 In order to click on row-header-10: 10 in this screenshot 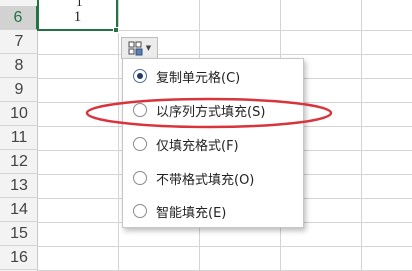, I will do `click(19, 114)`.